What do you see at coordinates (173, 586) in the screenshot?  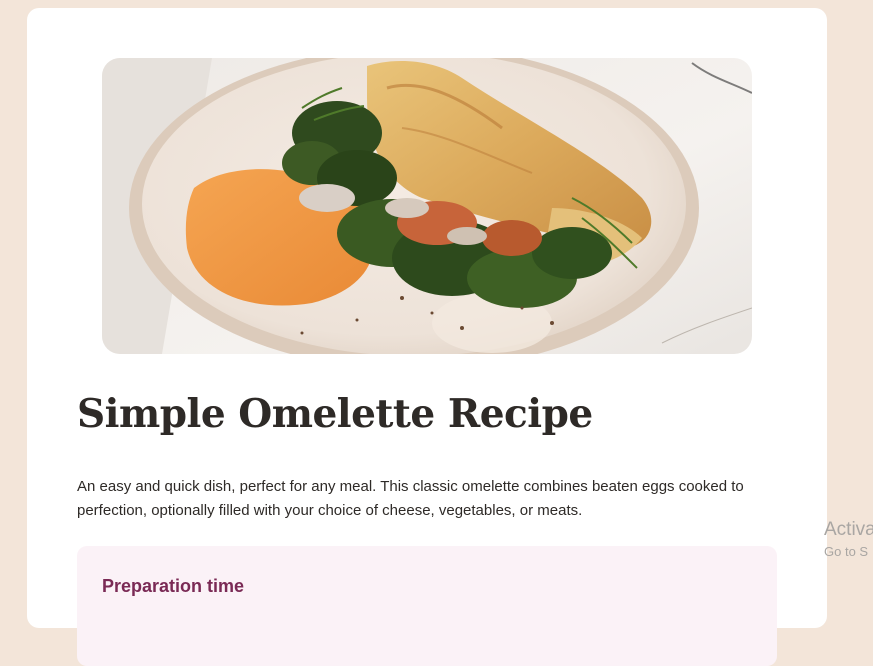 I see `preparation-time-heading: Preparation time` at bounding box center [173, 586].